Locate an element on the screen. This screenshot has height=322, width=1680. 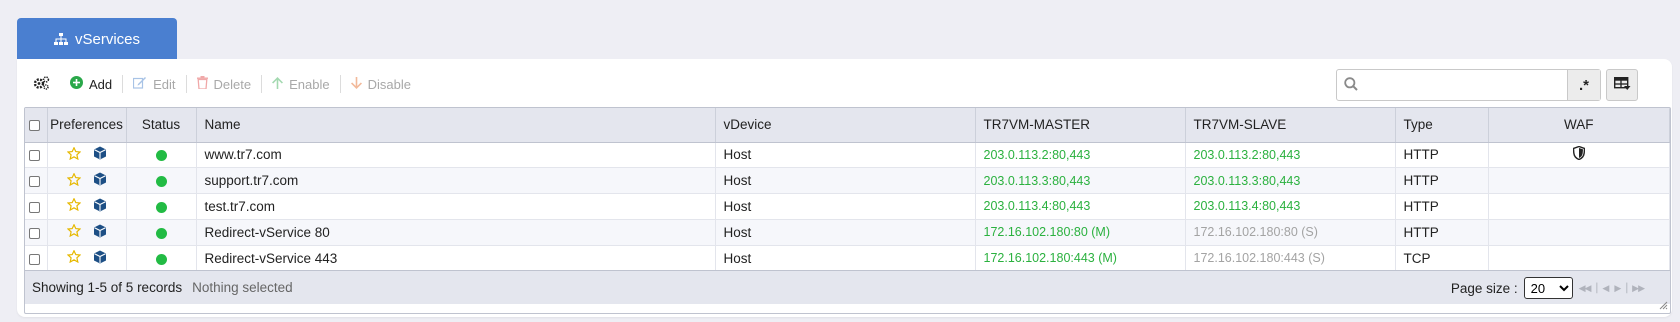
arrow-down-icon is located at coordinates (356, 84).